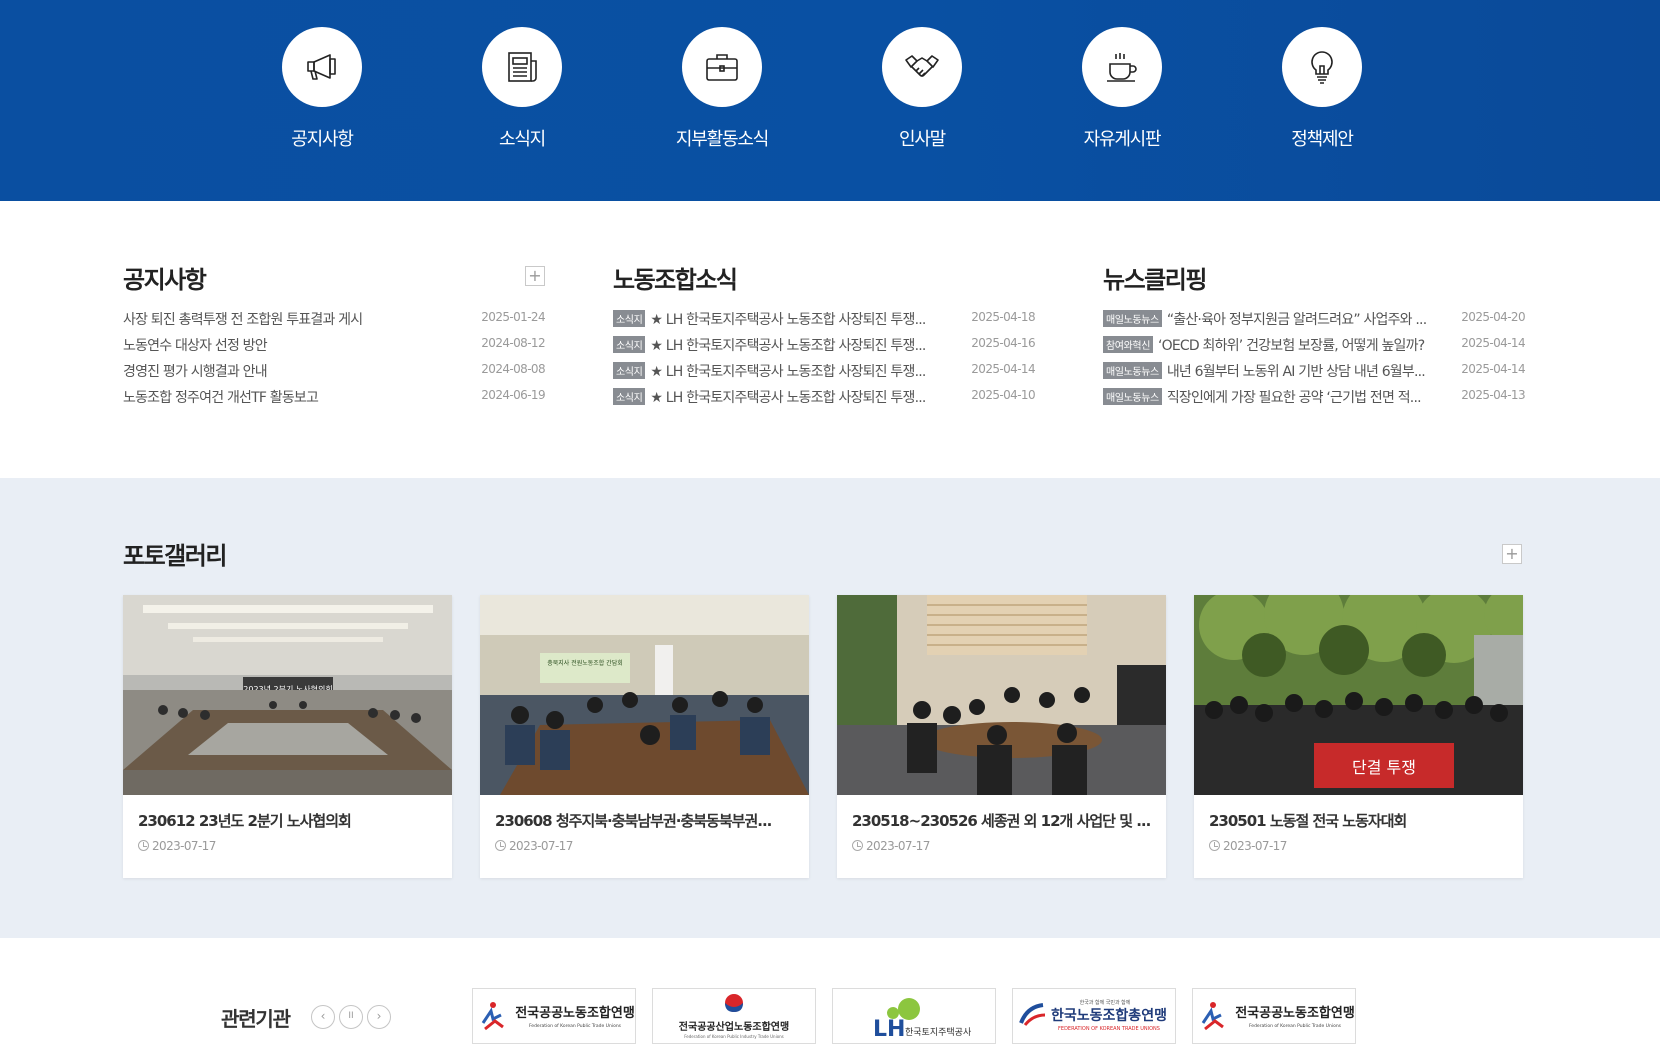 This screenshot has width=1660, height=1050. I want to click on pause-button: II, so click(351, 1017).